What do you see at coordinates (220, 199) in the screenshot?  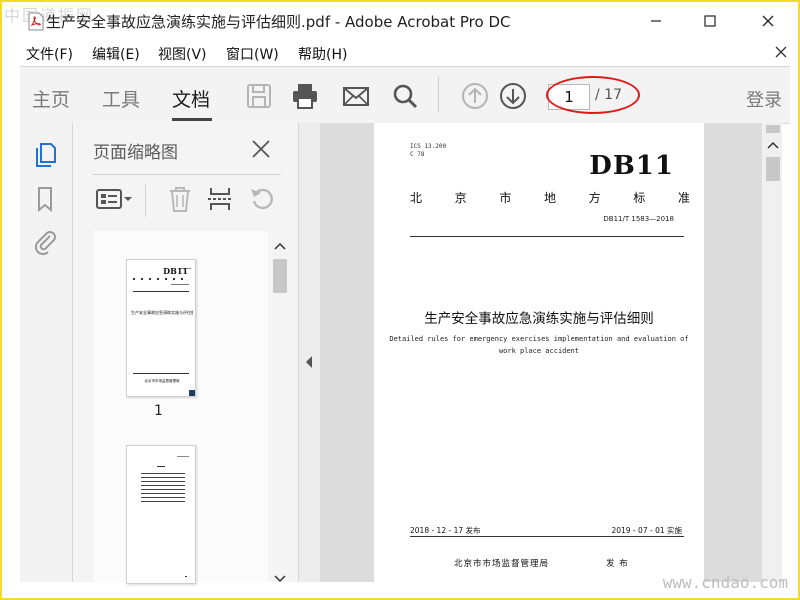 I see `insert-page-icon` at bounding box center [220, 199].